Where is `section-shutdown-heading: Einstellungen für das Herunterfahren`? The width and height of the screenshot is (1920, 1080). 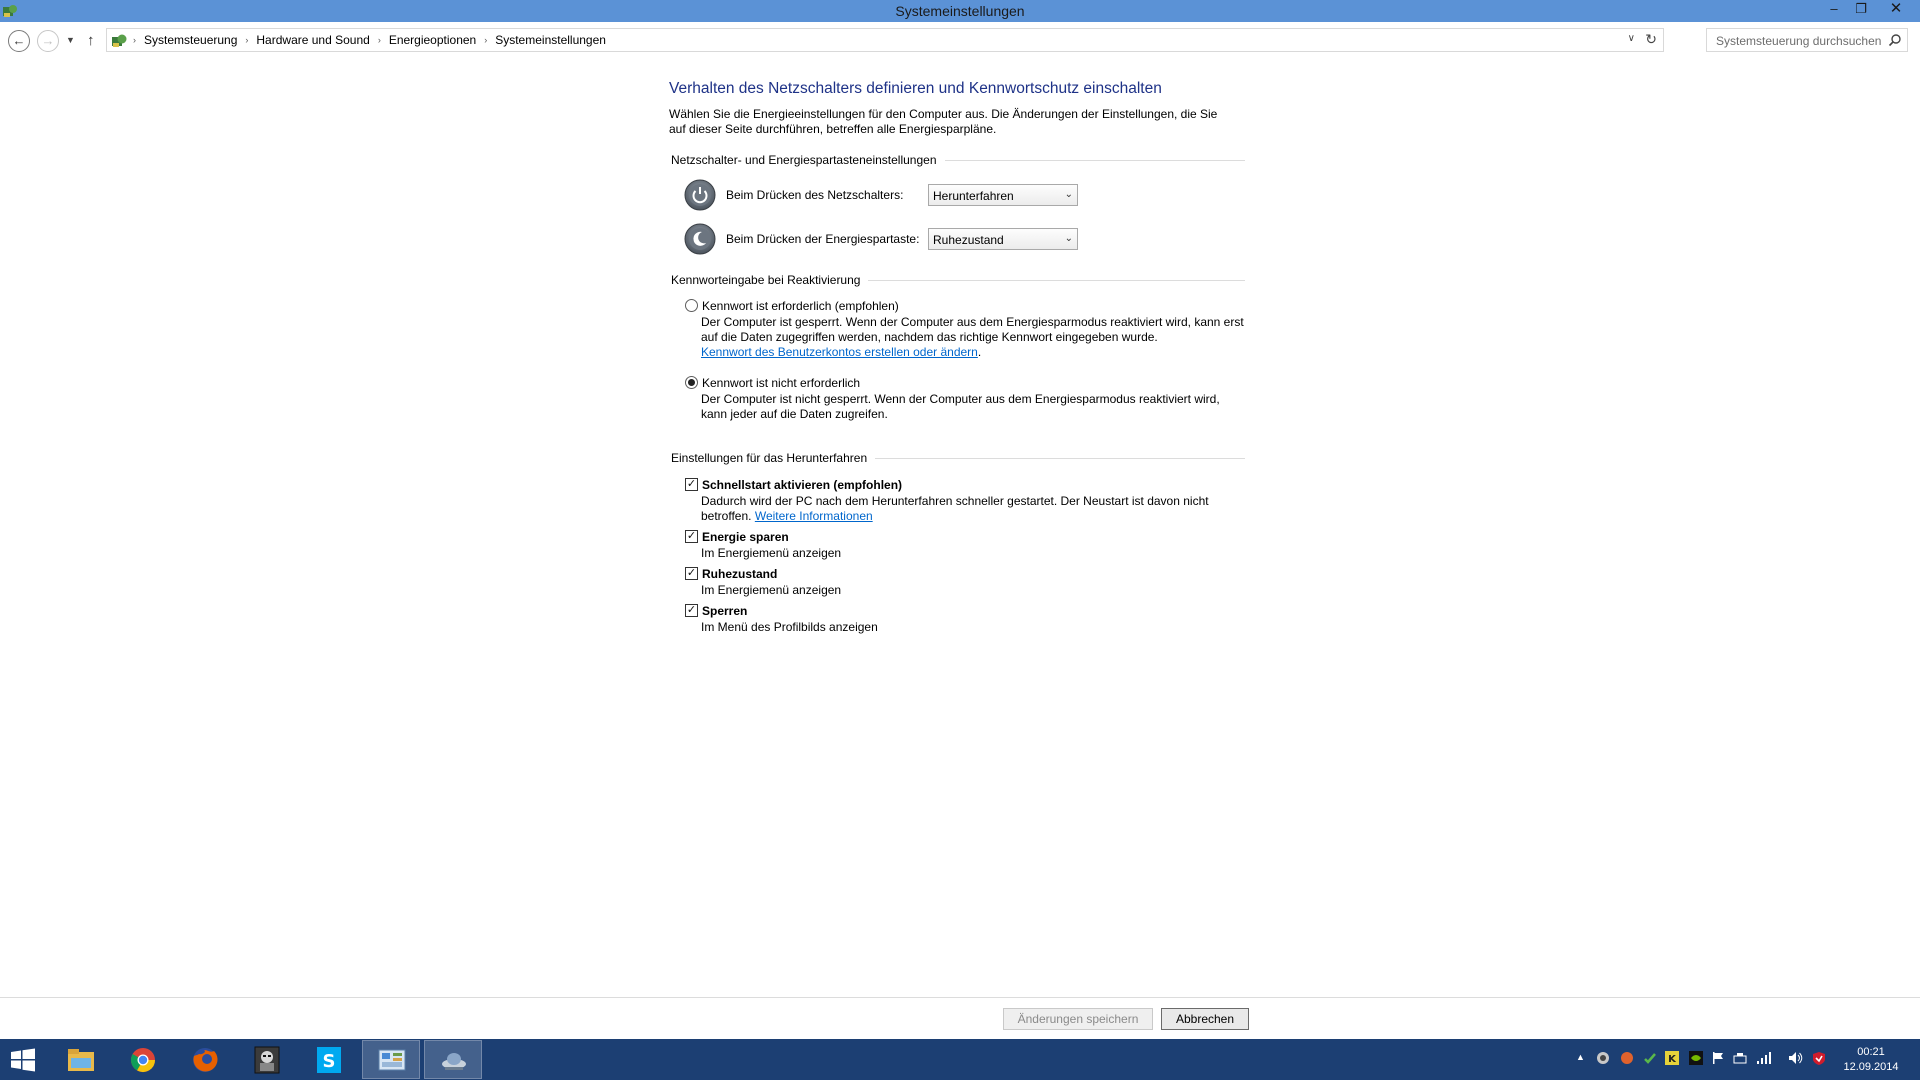 section-shutdown-heading: Einstellungen für das Herunterfahren is located at coordinates (769, 458).